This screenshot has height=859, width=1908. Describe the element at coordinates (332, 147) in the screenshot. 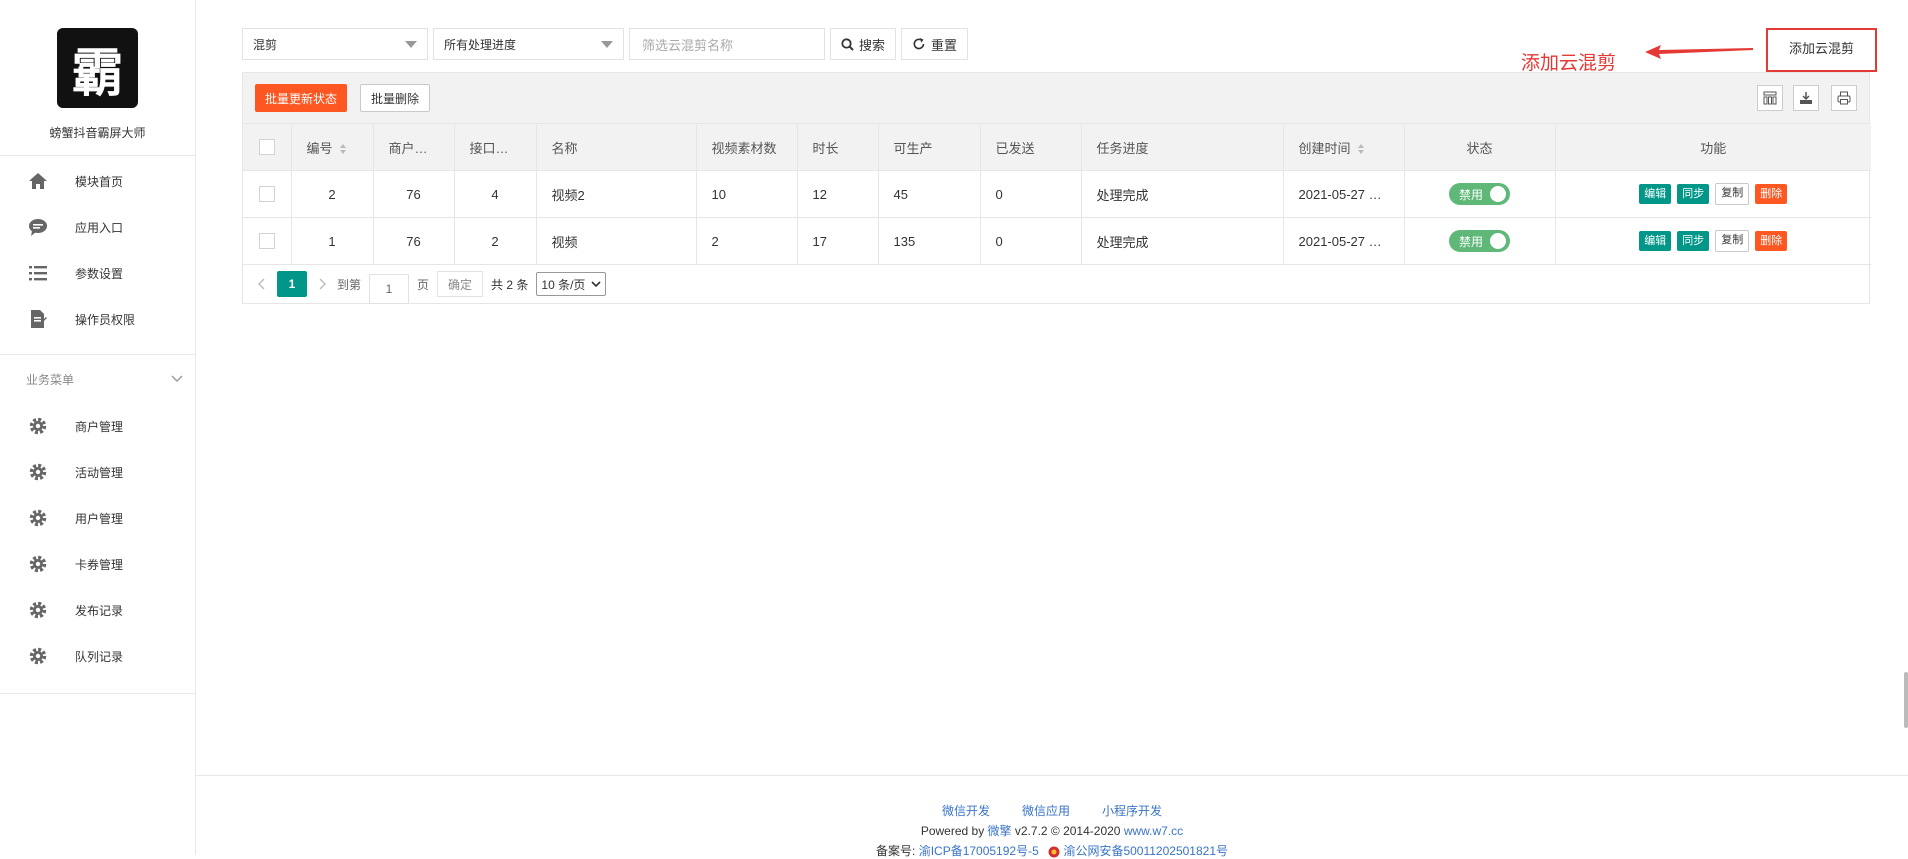

I see `column-header-id: 编号` at that location.